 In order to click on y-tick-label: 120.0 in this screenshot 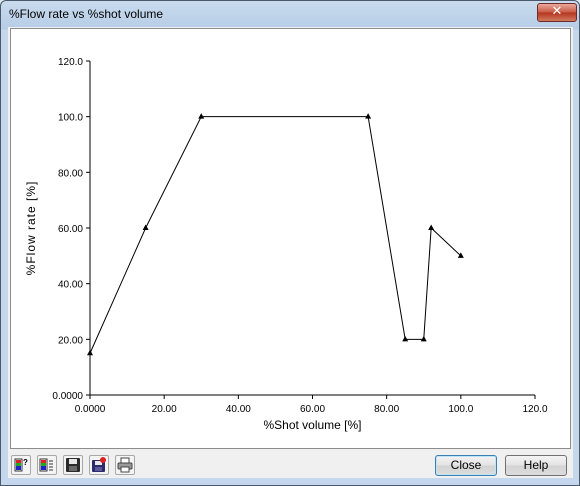, I will do `click(70, 62)`.